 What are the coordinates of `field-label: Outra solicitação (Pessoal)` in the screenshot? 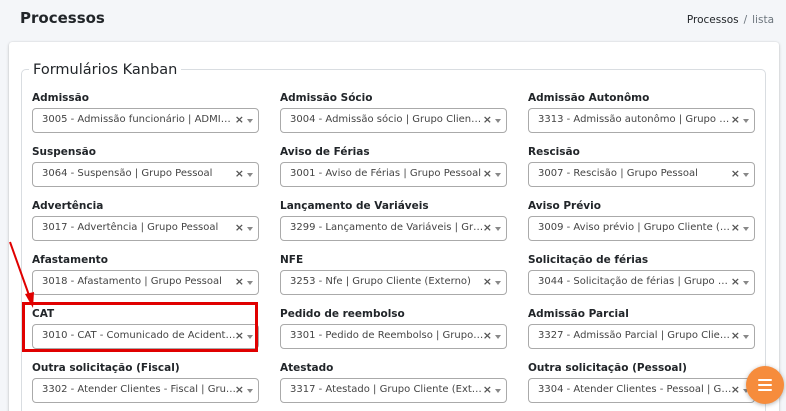 It's located at (607, 368).